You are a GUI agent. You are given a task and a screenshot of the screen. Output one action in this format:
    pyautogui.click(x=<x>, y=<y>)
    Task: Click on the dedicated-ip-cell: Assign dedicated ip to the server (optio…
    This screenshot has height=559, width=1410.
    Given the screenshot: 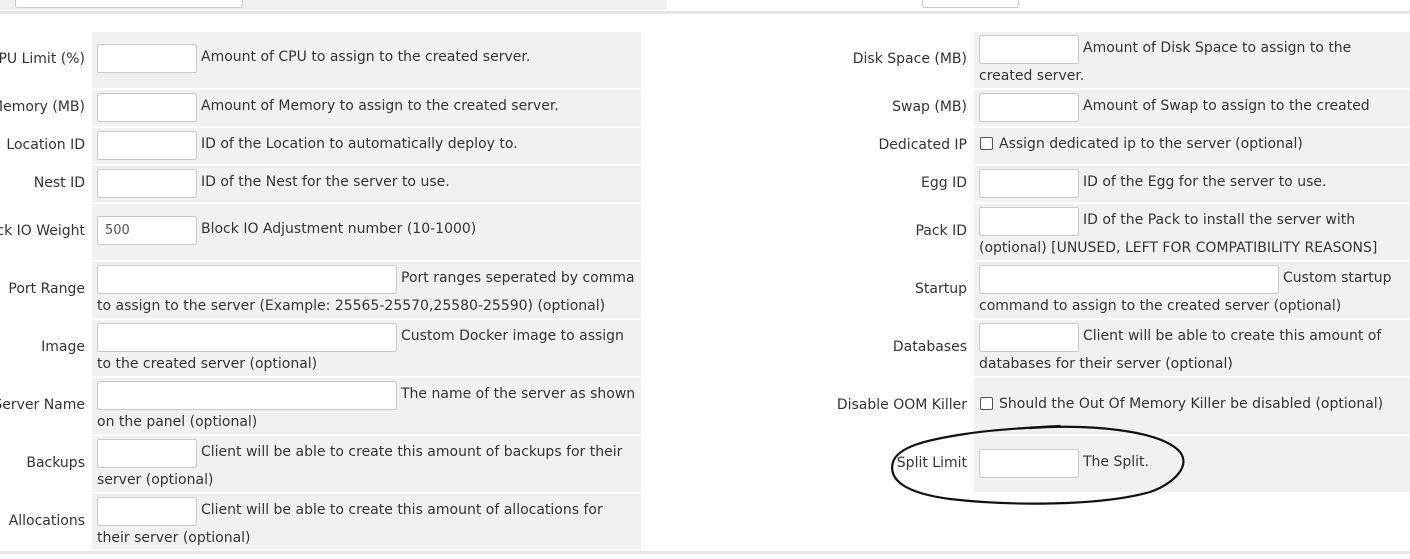 What is the action you would take?
    pyautogui.click(x=1192, y=146)
    